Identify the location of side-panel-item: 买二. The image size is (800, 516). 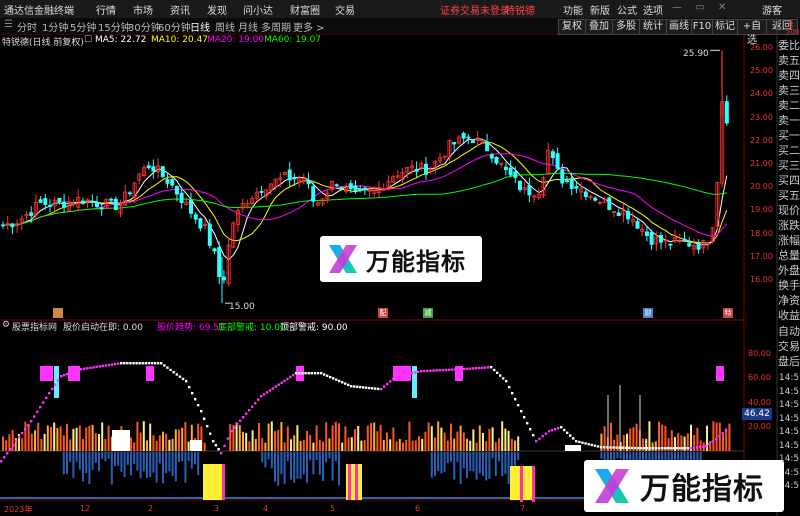
(789, 151).